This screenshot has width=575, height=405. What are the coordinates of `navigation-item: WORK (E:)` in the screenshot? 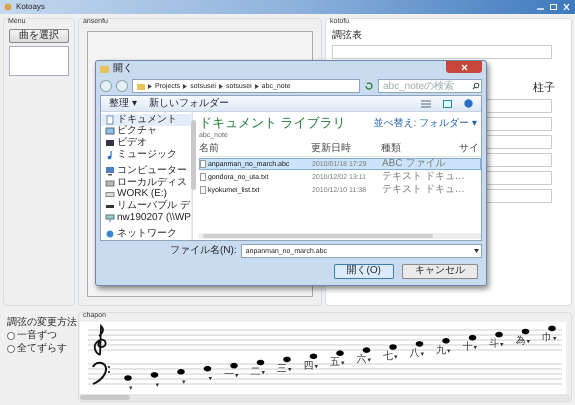 It's located at (146, 194).